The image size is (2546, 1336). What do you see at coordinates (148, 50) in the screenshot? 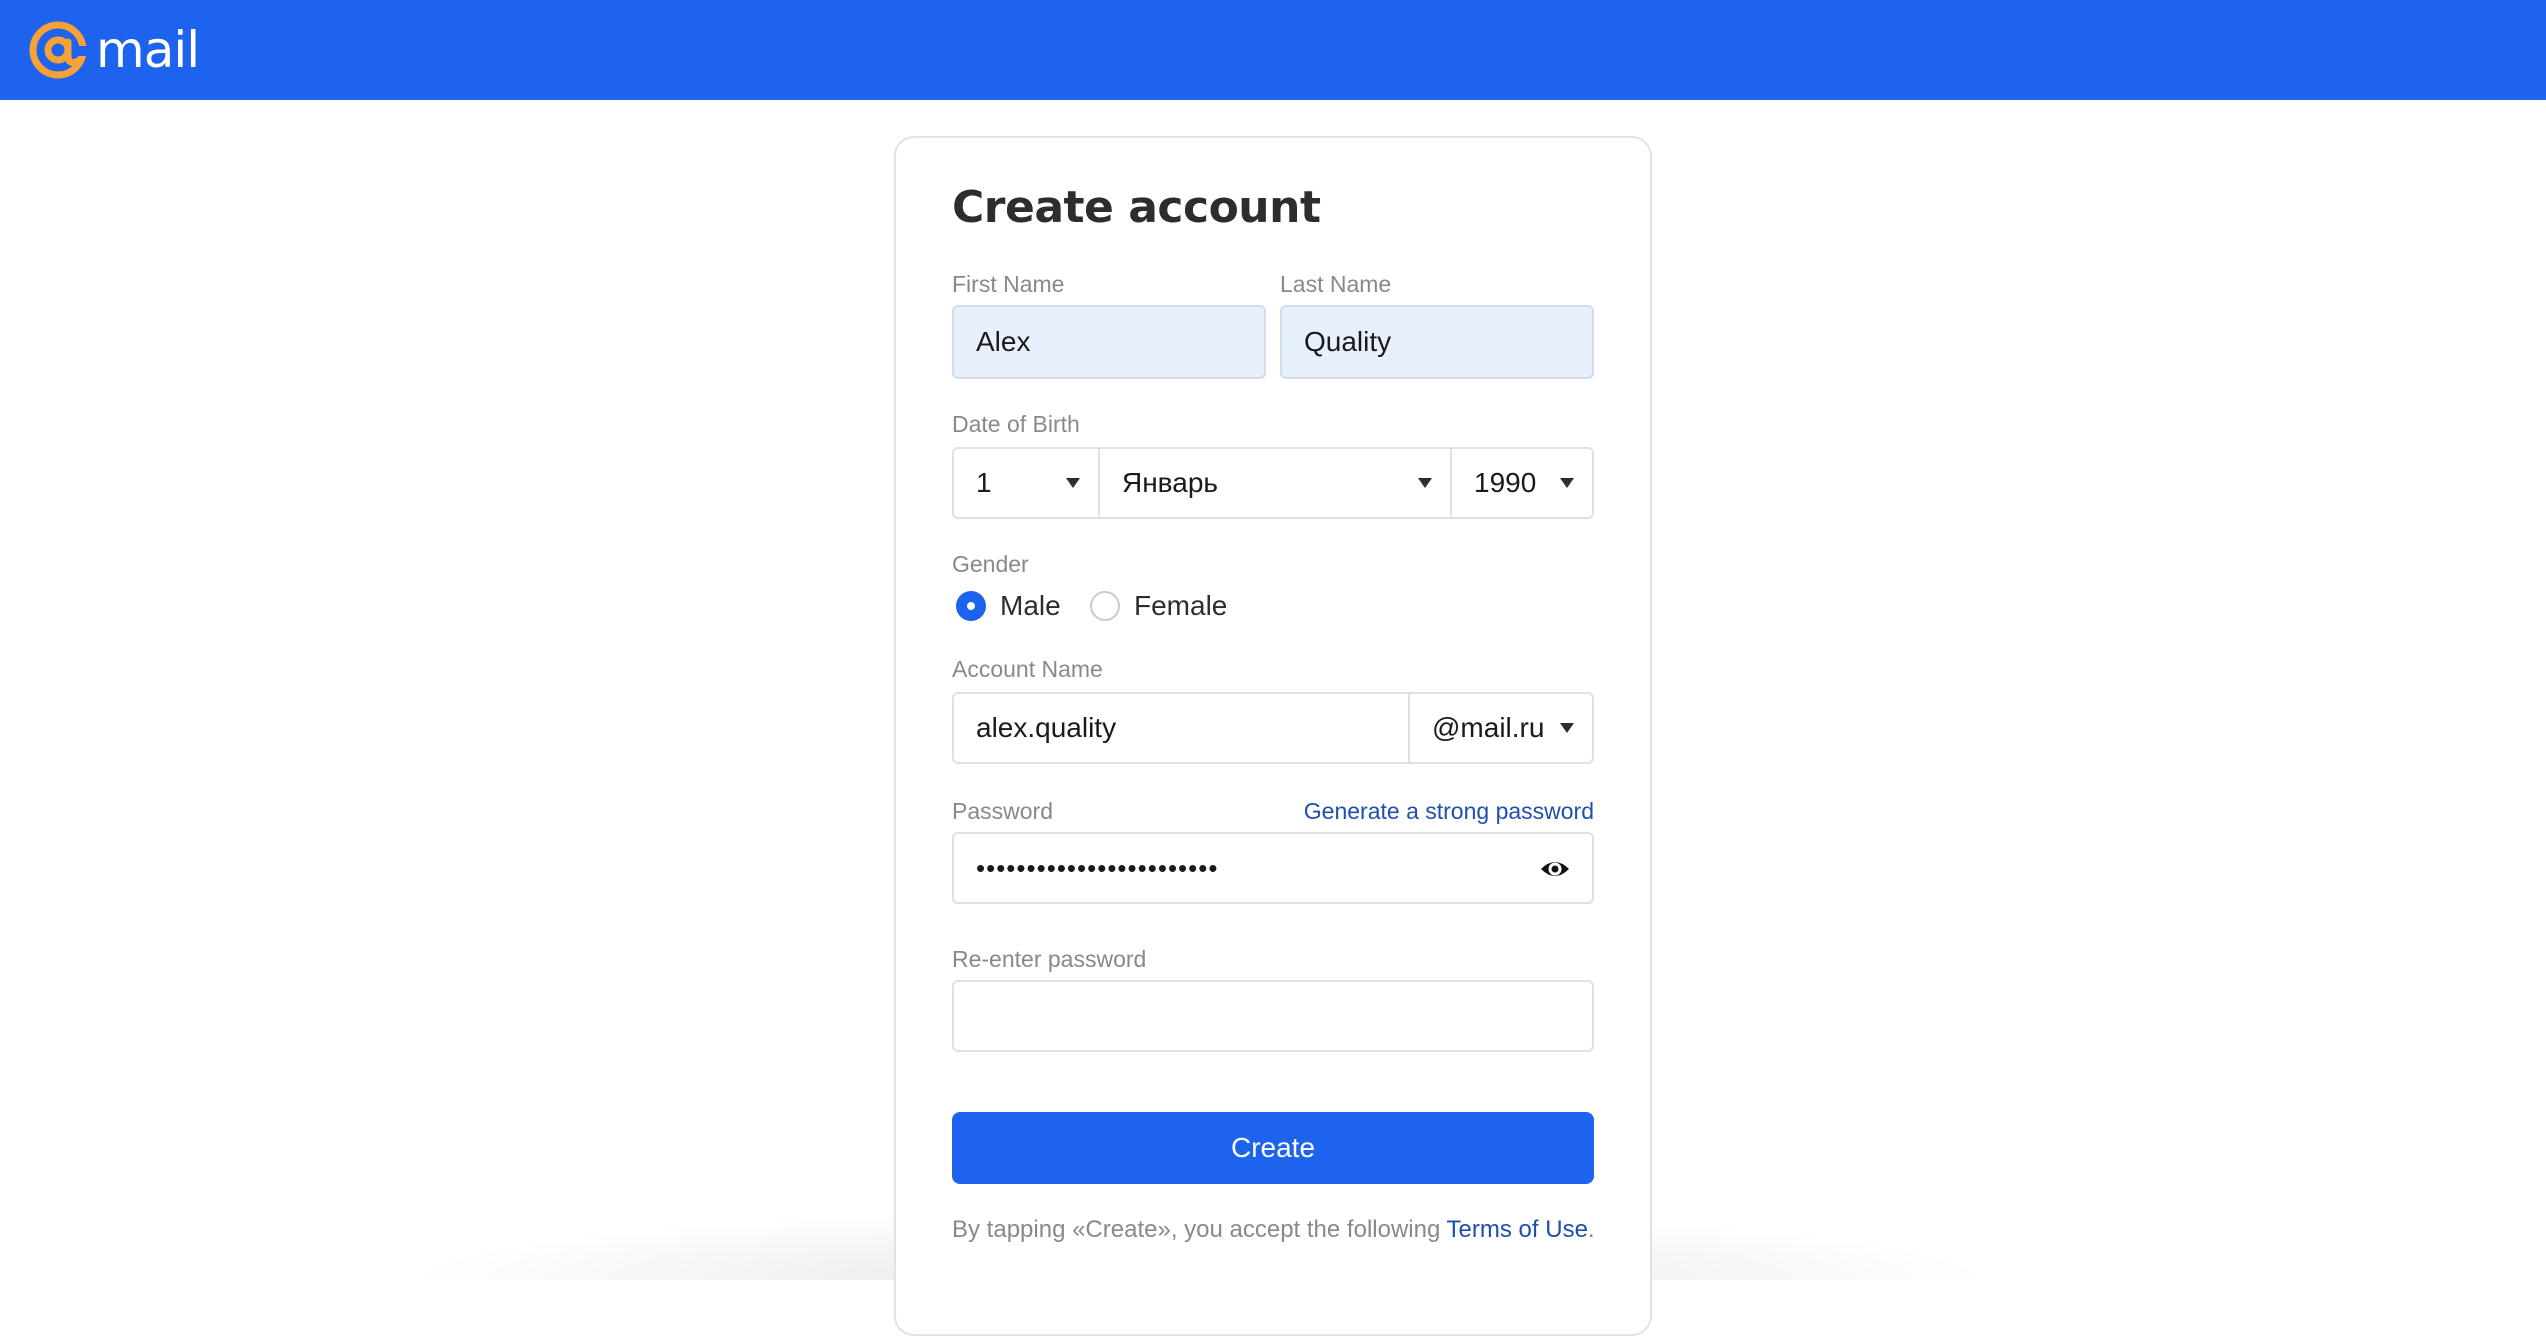
I see `brand-name: mail` at bounding box center [148, 50].